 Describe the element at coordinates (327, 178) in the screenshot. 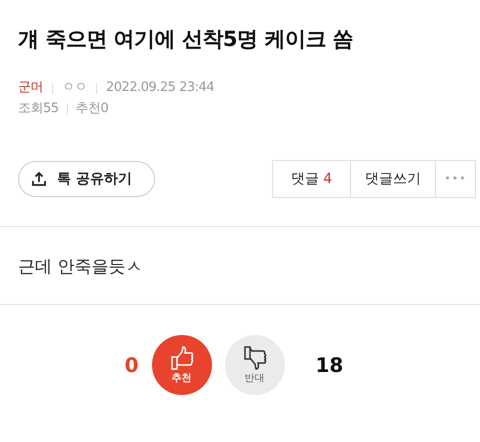

I see `comment-count: 4` at that location.